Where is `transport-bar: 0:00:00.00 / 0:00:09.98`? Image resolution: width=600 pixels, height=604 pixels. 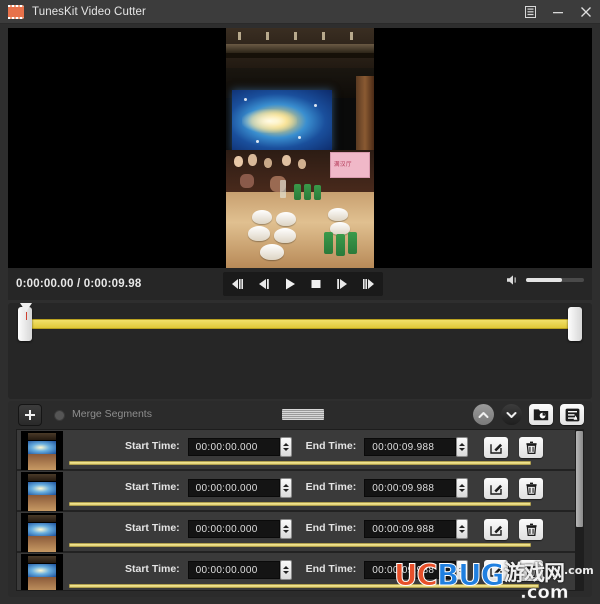
transport-bar: 0:00:00.00 / 0:00:09.98 is located at coordinates (300, 284).